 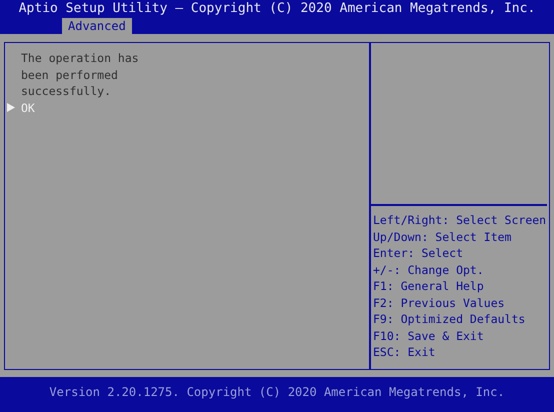 What do you see at coordinates (429, 286) in the screenshot?
I see `help-text: F1: General Help` at bounding box center [429, 286].